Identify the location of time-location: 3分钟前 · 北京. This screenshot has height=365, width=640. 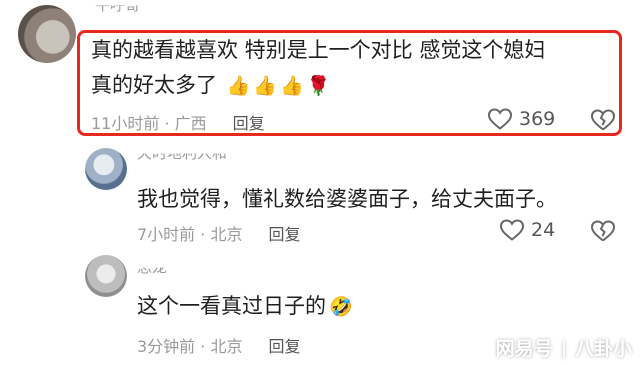
(190, 346).